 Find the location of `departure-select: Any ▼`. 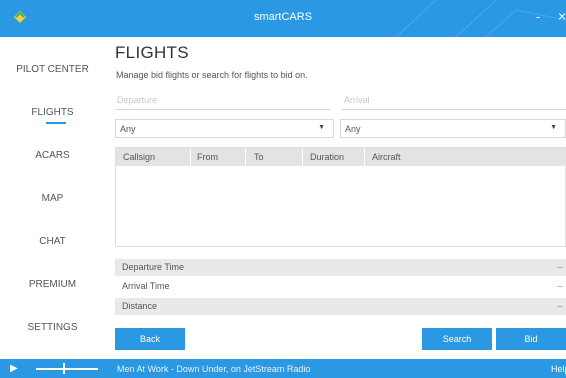

departure-select: Any ▼ is located at coordinates (224, 128).